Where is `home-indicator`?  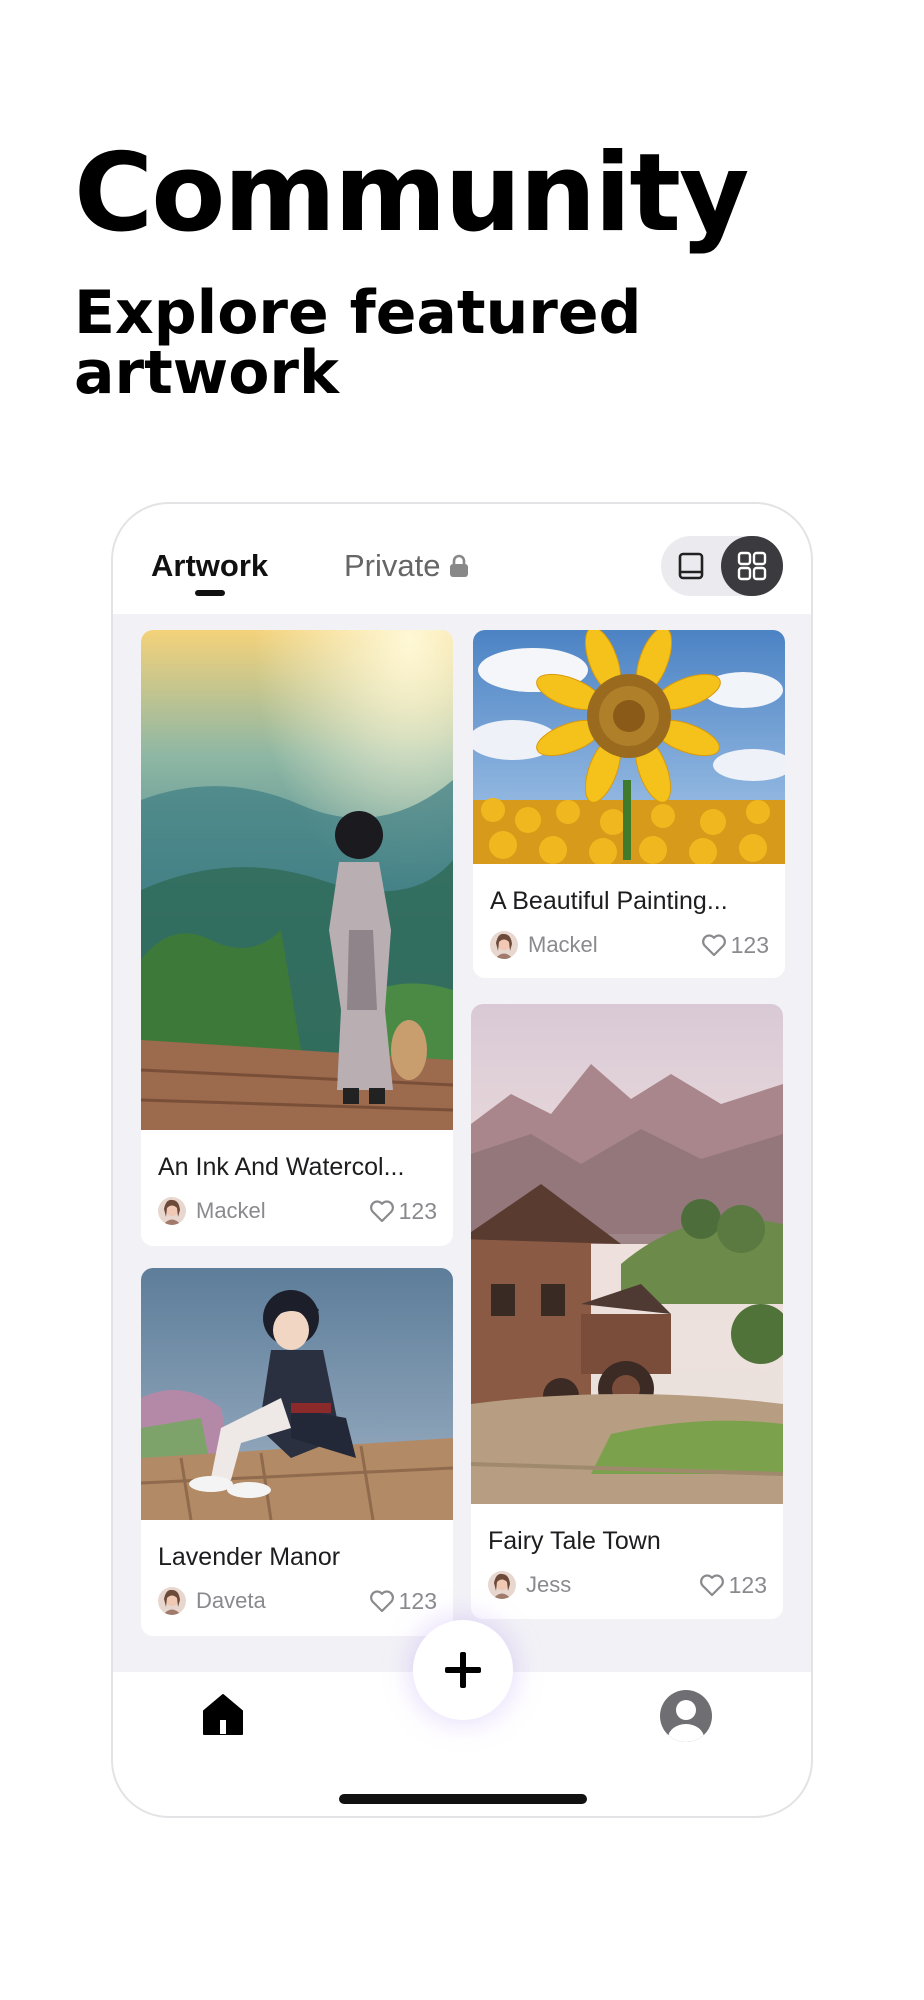
home-indicator is located at coordinates (463, 1799).